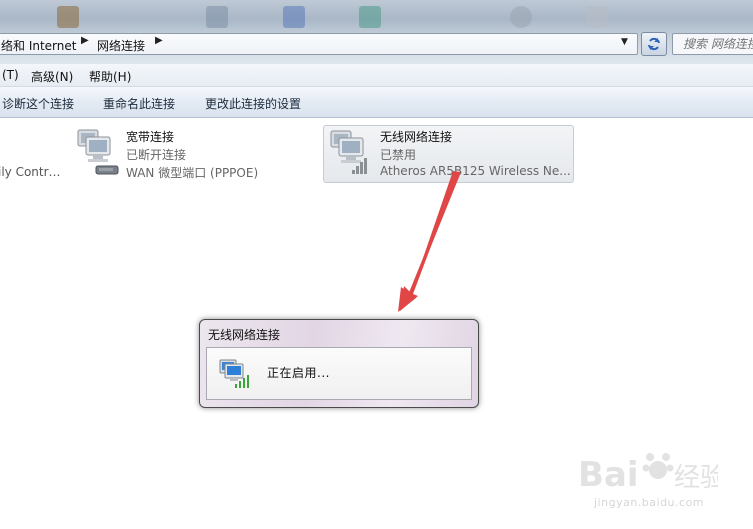  What do you see at coordinates (244, 335) in the screenshot?
I see `dialog-title: 无线网络连接` at bounding box center [244, 335].